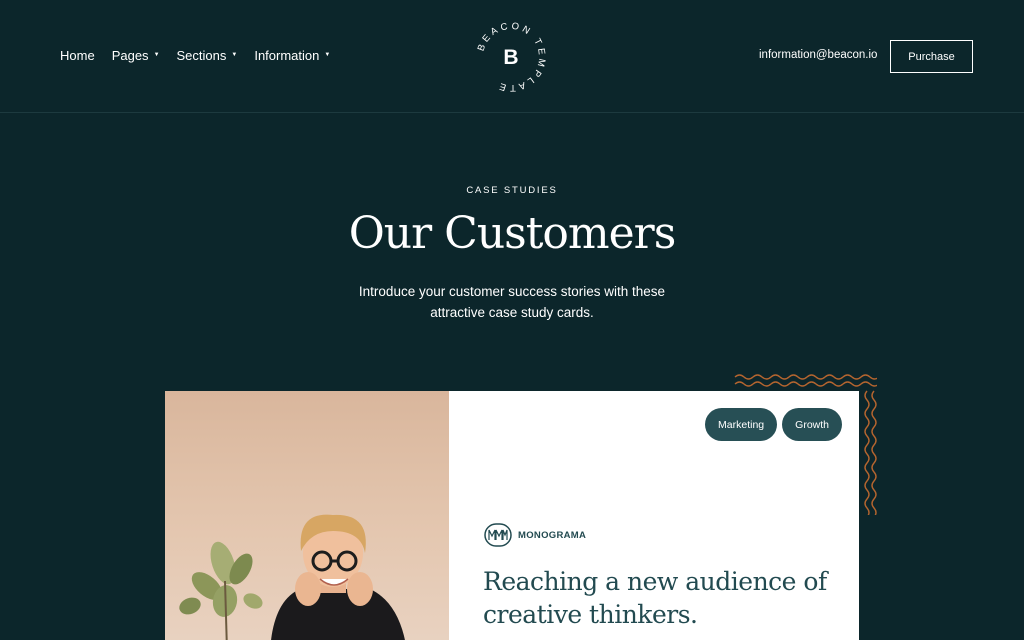 The height and width of the screenshot is (640, 1024). What do you see at coordinates (201, 55) in the screenshot?
I see `nav-item-label: Sections` at bounding box center [201, 55].